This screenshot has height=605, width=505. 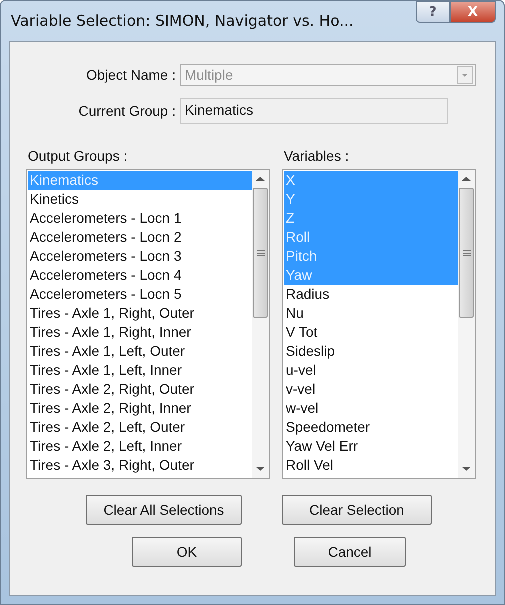 I want to click on list-item: Accelerometers - Locn 4, so click(x=140, y=275).